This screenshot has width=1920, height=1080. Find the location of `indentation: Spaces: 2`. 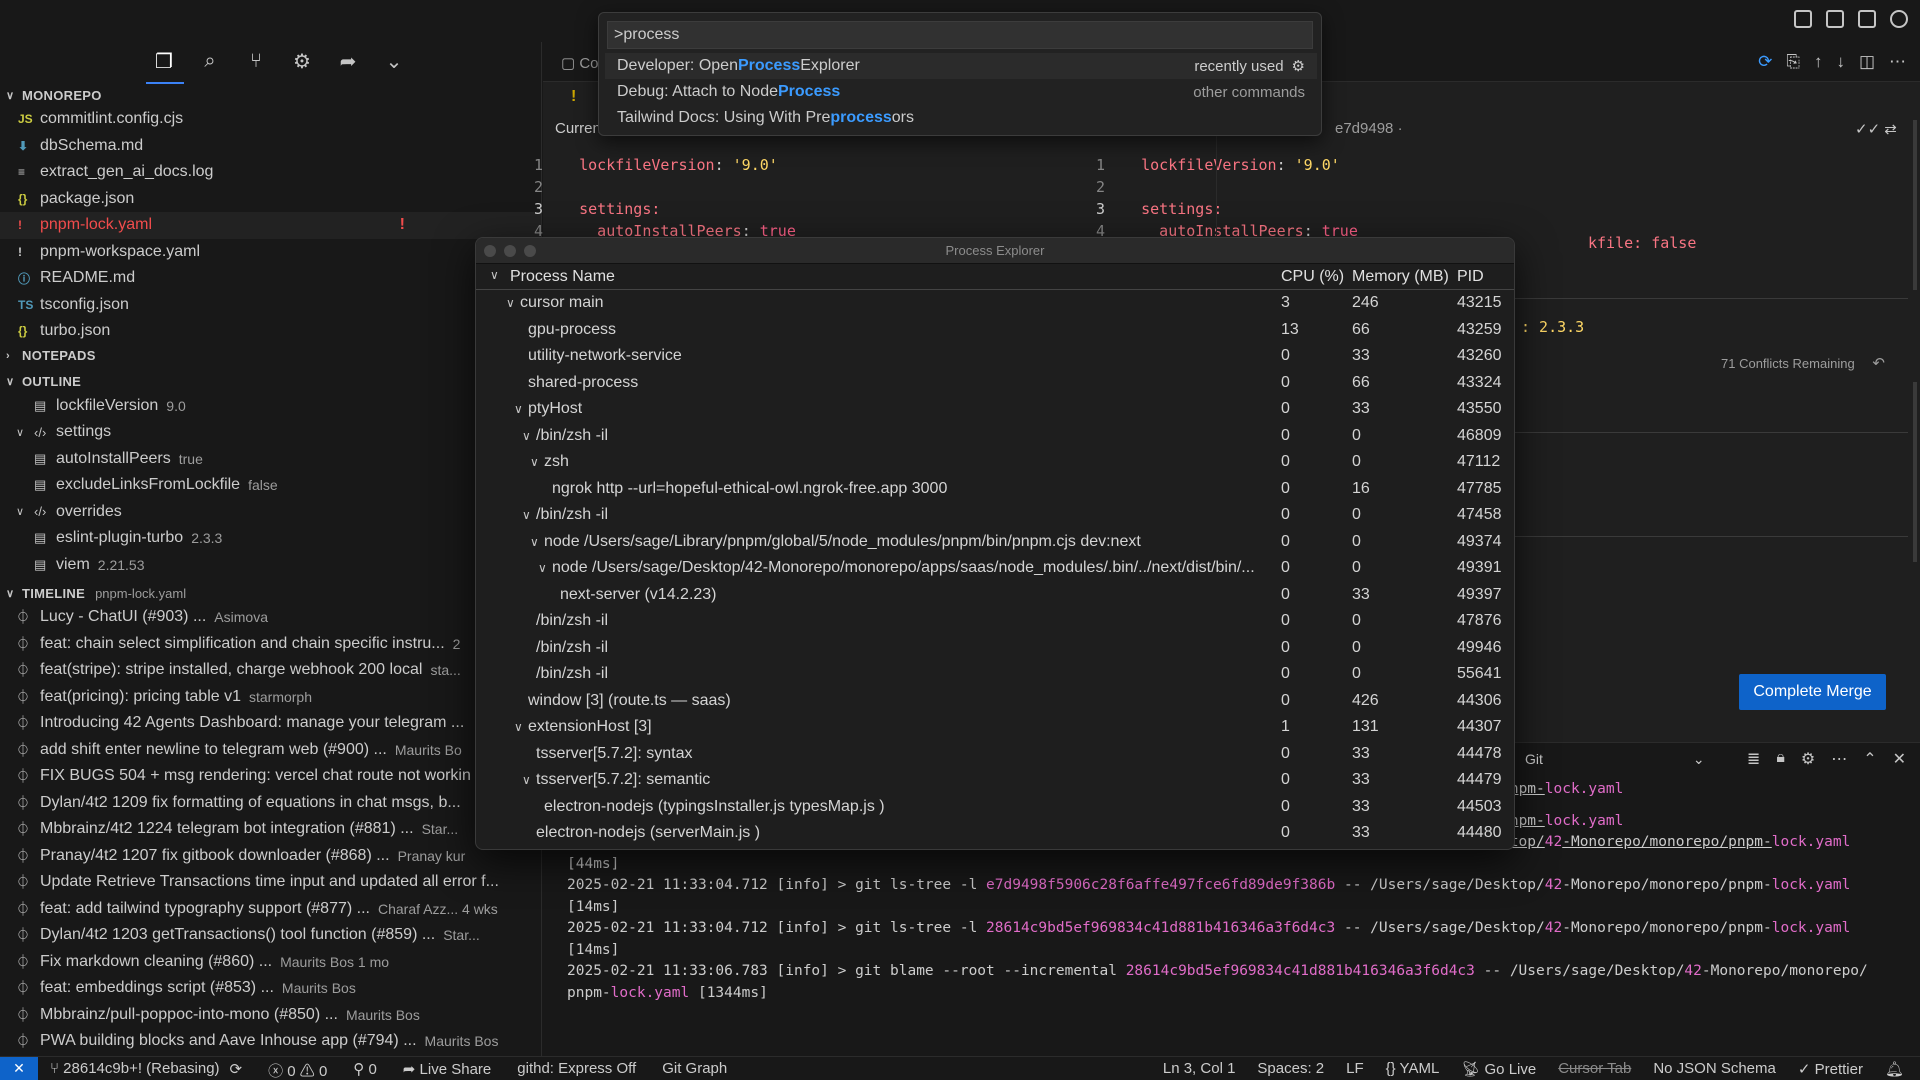

indentation: Spaces: 2 is located at coordinates (1290, 1069).